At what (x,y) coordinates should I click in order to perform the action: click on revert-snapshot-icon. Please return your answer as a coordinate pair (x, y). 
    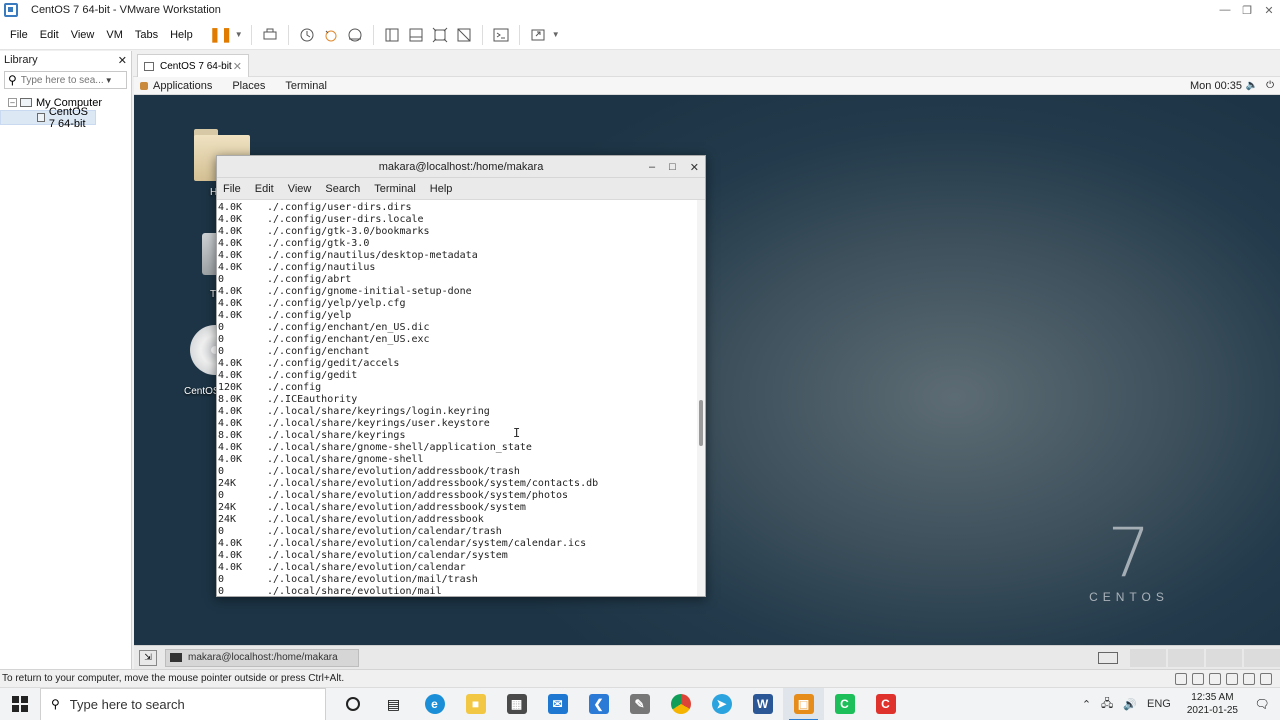
    Looking at the image, I should click on (331, 35).